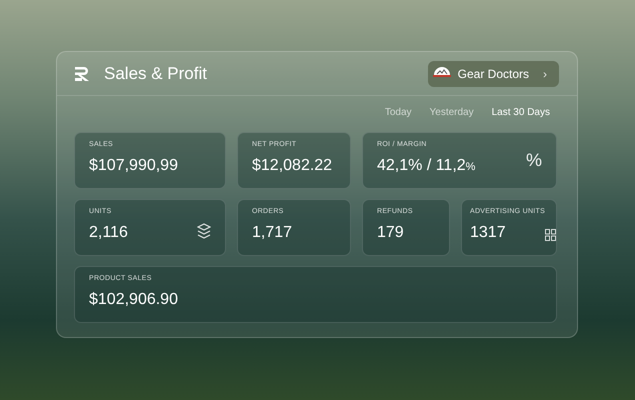 Image resolution: width=635 pixels, height=400 pixels. What do you see at coordinates (133, 300) in the screenshot?
I see `metric-value: $102,906.90` at bounding box center [133, 300].